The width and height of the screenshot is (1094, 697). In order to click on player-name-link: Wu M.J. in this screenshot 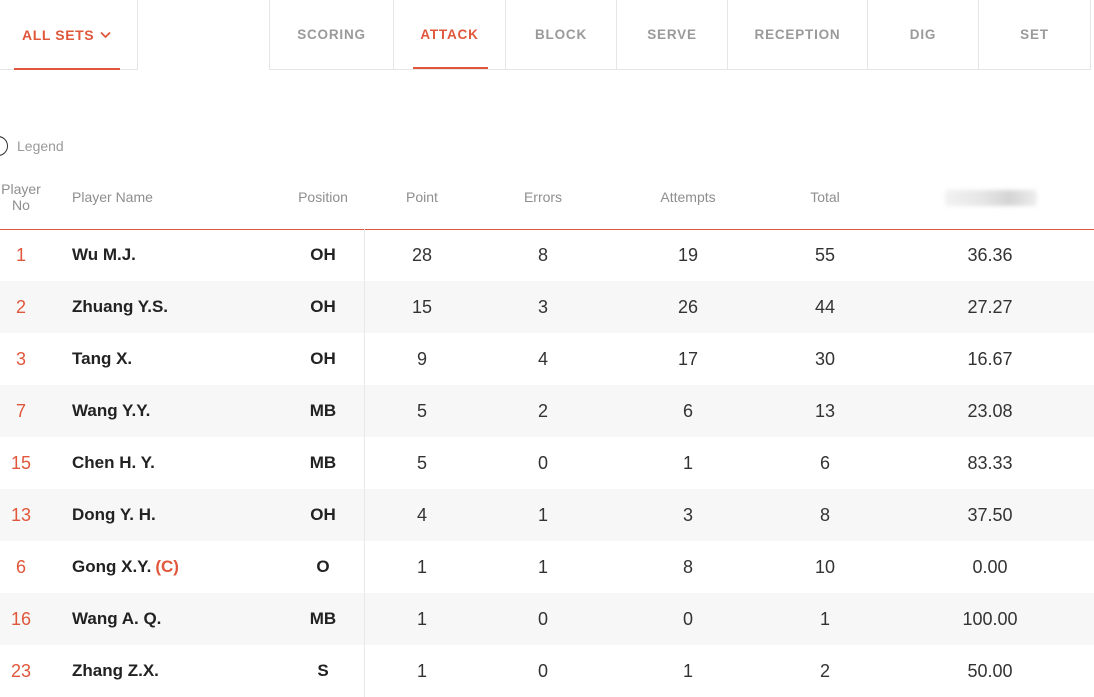, I will do `click(106, 255)`.